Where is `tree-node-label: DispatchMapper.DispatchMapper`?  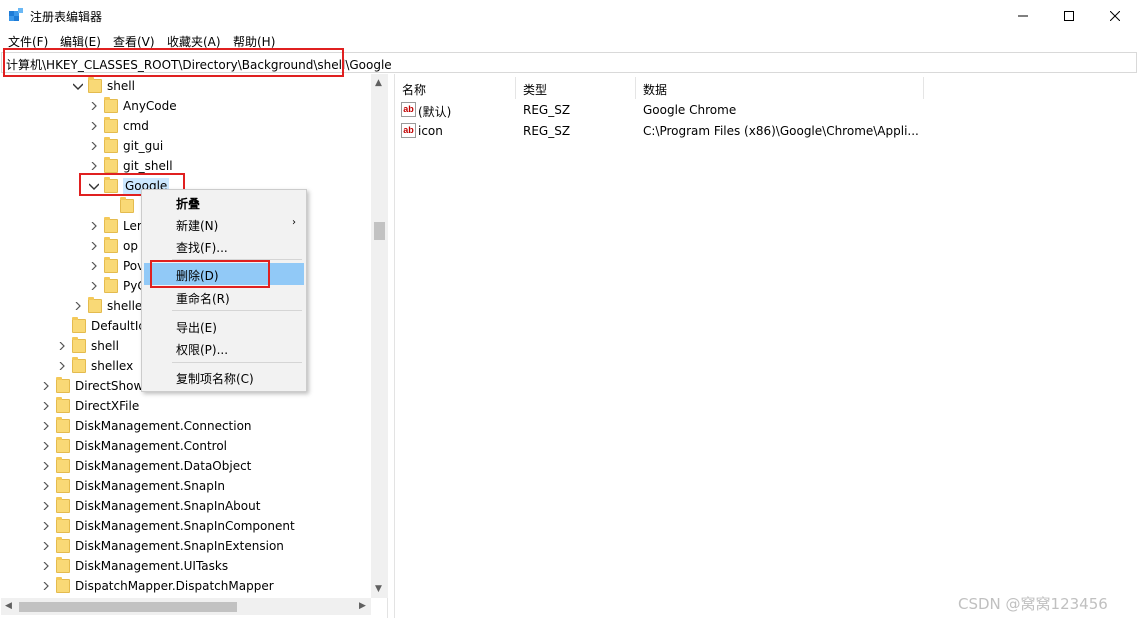 tree-node-label: DispatchMapper.DispatchMapper is located at coordinates (174, 586).